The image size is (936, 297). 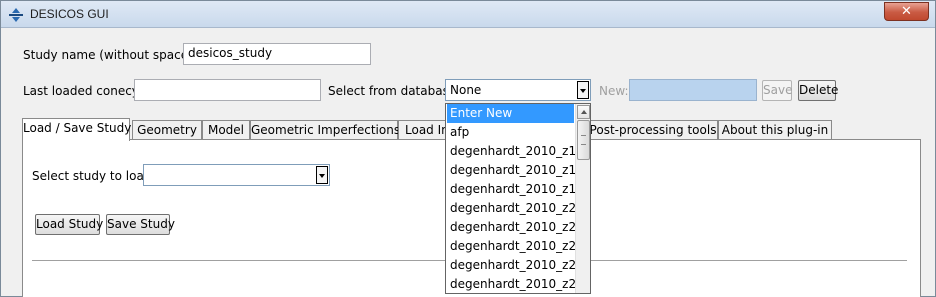 What do you see at coordinates (113, 55) in the screenshot?
I see `study-name-label: Study name (without spaces):` at bounding box center [113, 55].